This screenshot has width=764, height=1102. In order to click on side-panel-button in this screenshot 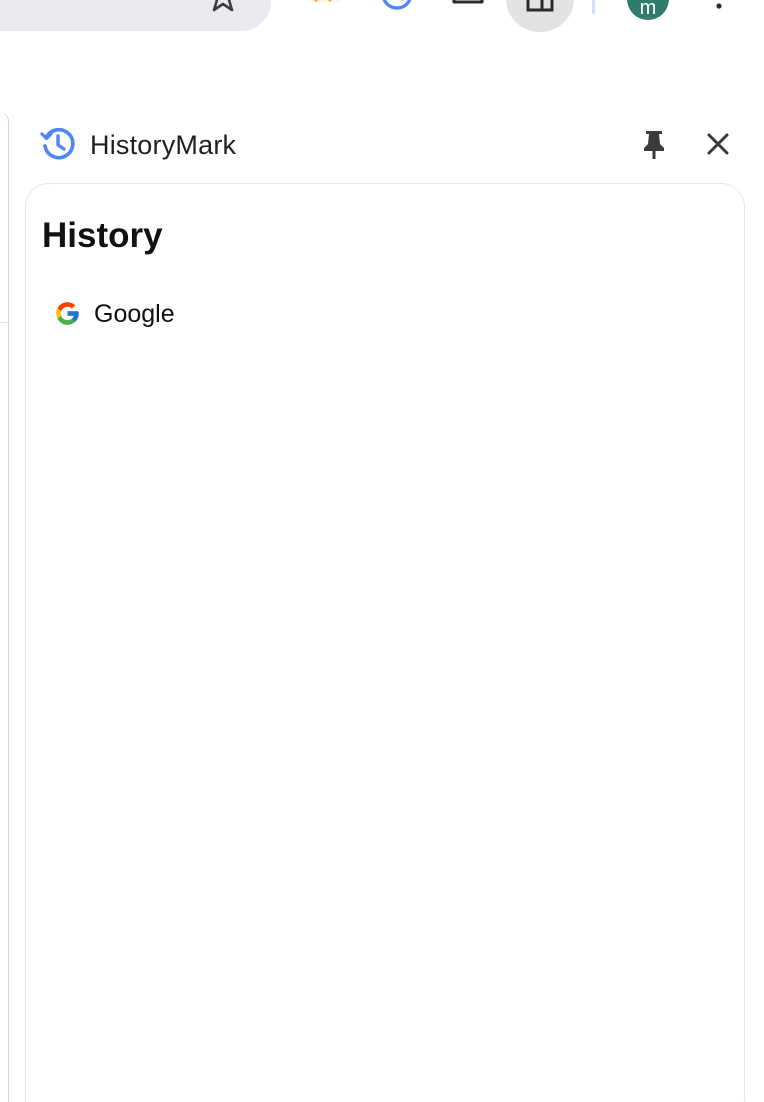, I will do `click(540, 16)`.